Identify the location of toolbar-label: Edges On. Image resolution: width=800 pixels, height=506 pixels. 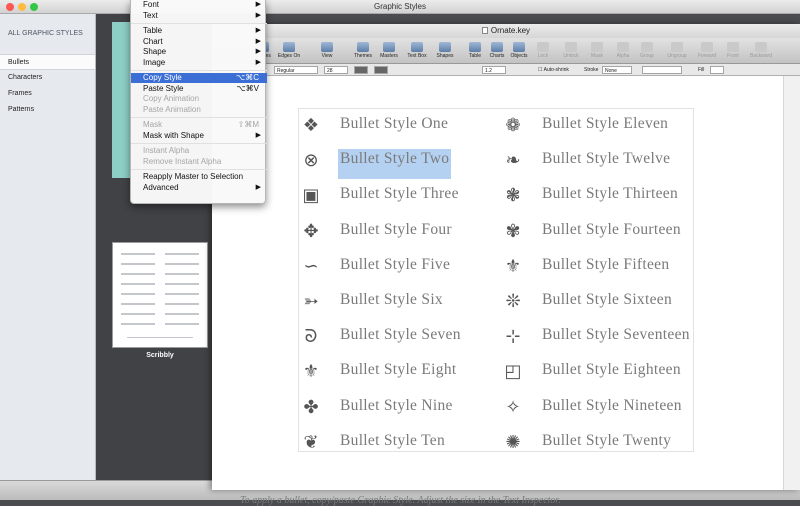
(289, 56).